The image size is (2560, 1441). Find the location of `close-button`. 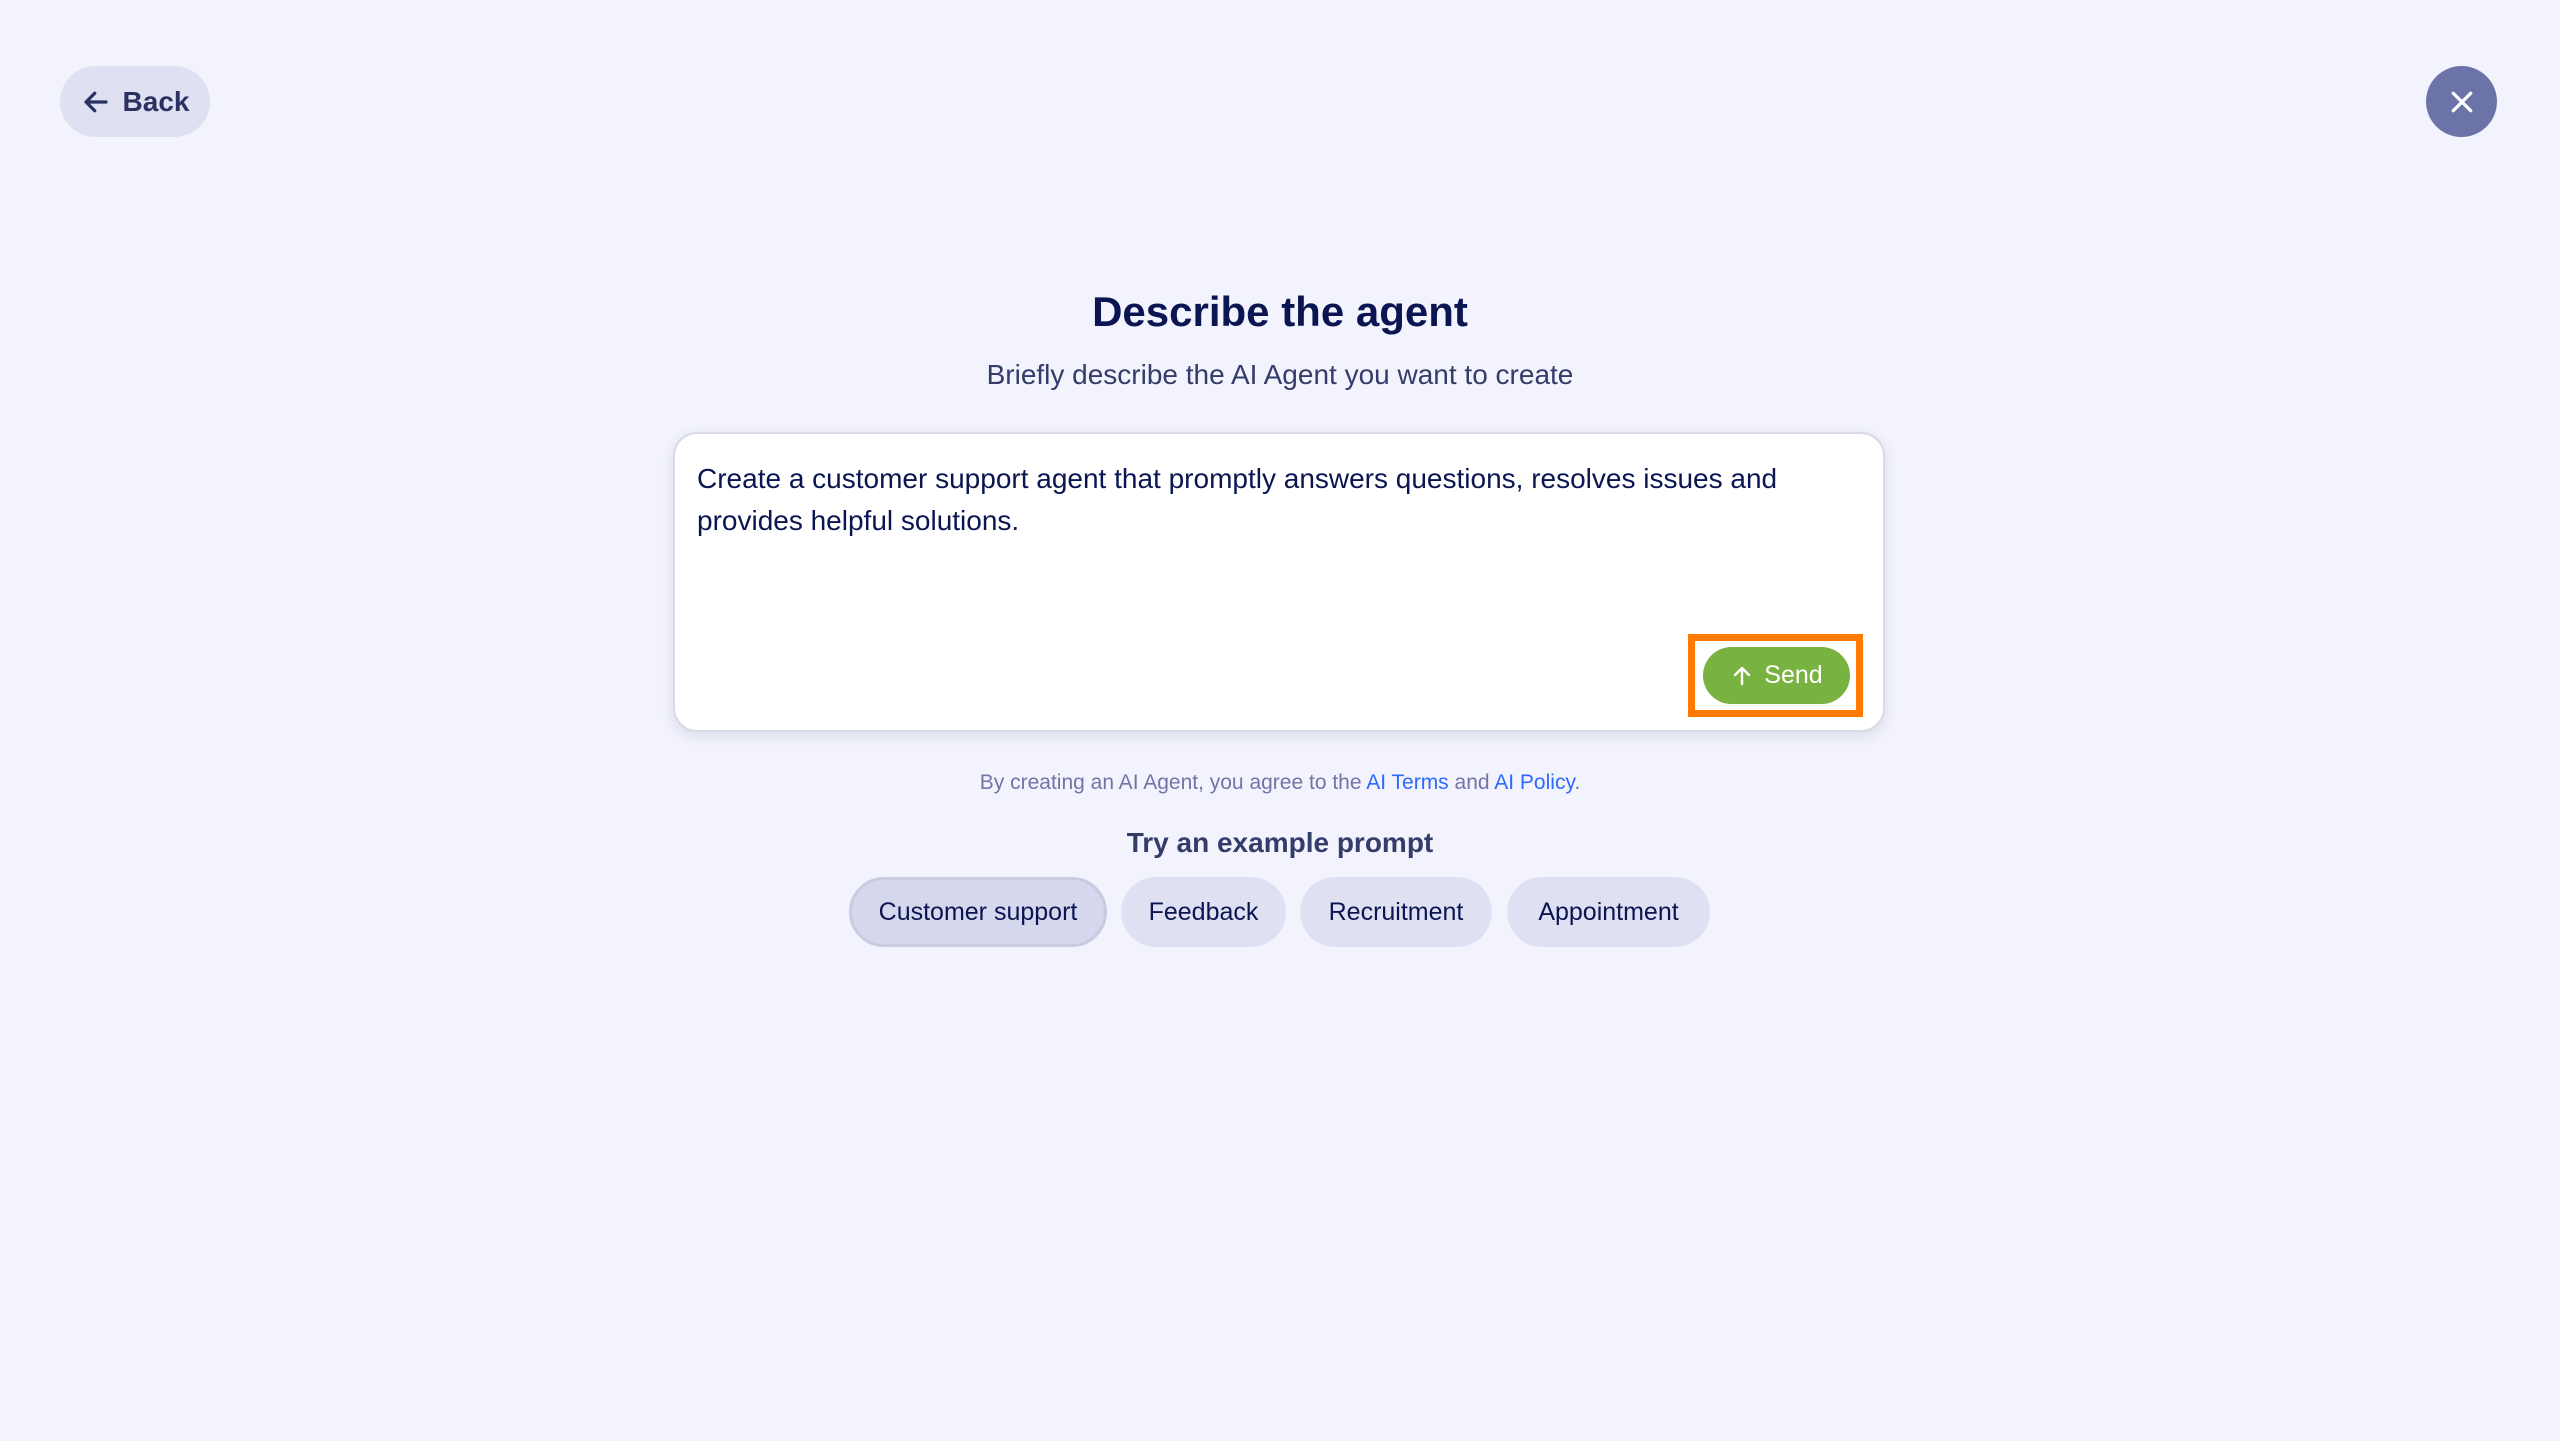

close-button is located at coordinates (2461, 101).